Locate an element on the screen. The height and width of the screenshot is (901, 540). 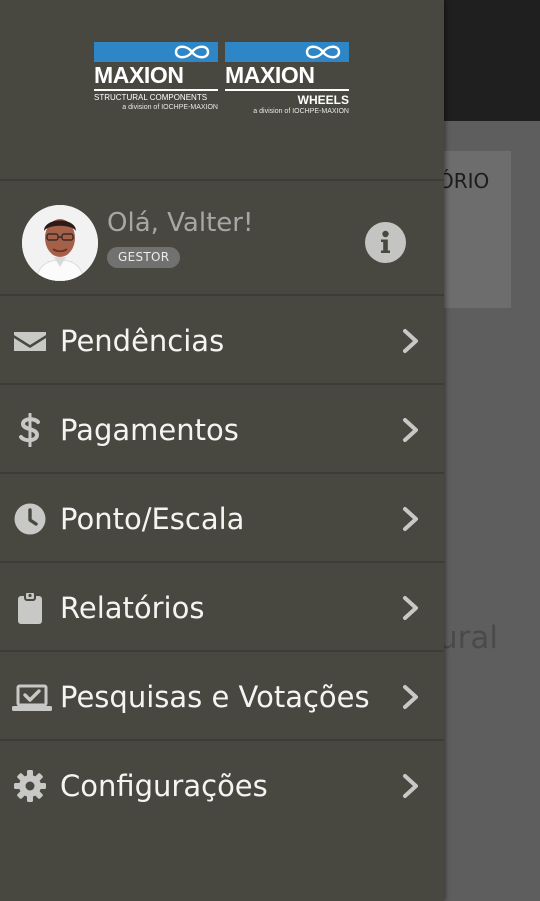
background-card-text: ÓRIO is located at coordinates (464, 181).